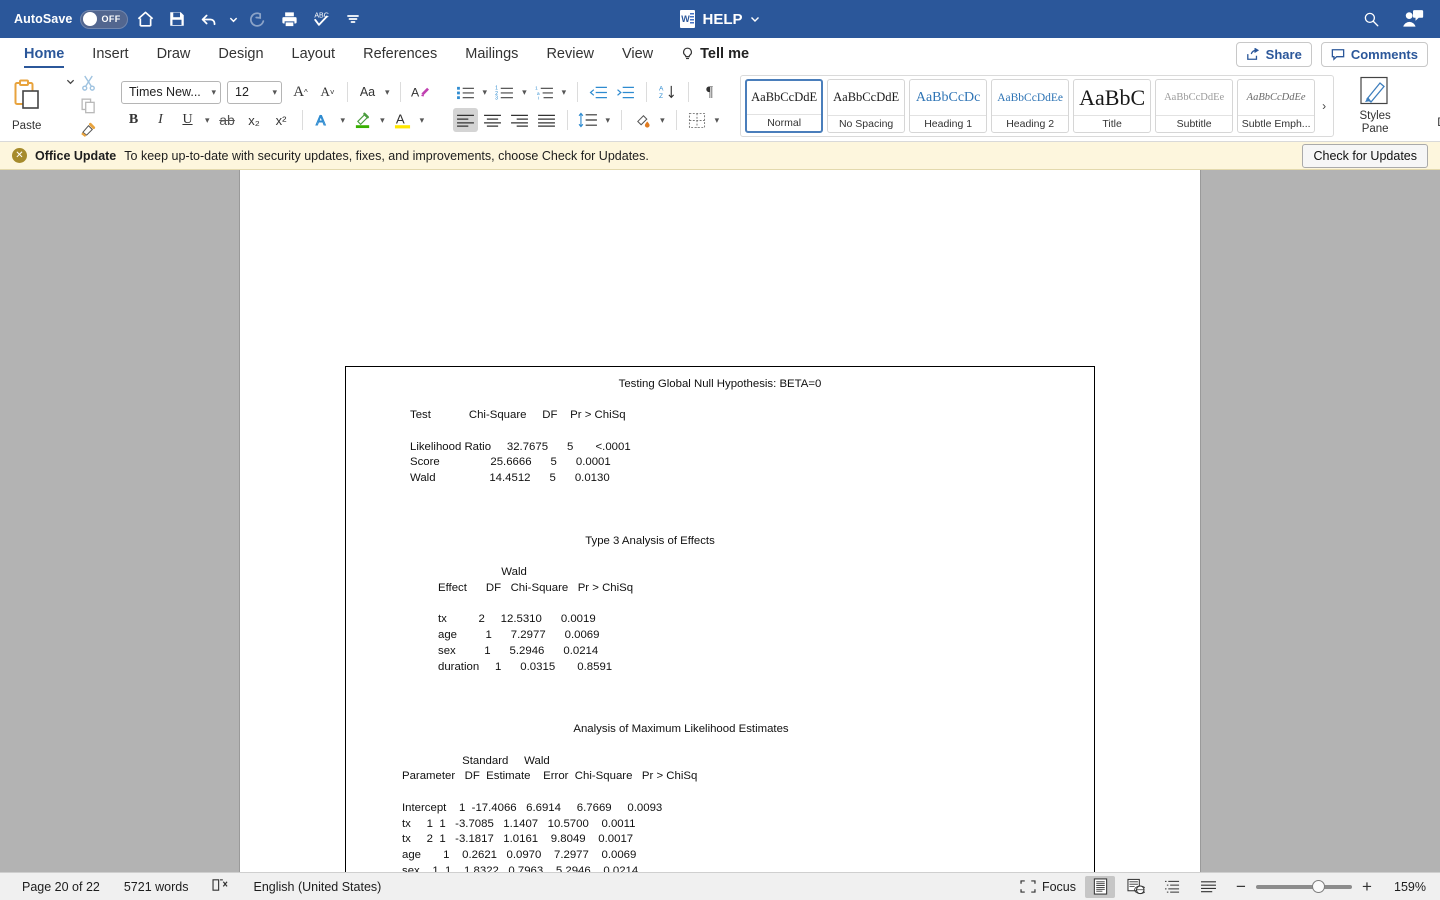  Describe the element at coordinates (177, 19) in the screenshot. I see `save-icon` at that location.